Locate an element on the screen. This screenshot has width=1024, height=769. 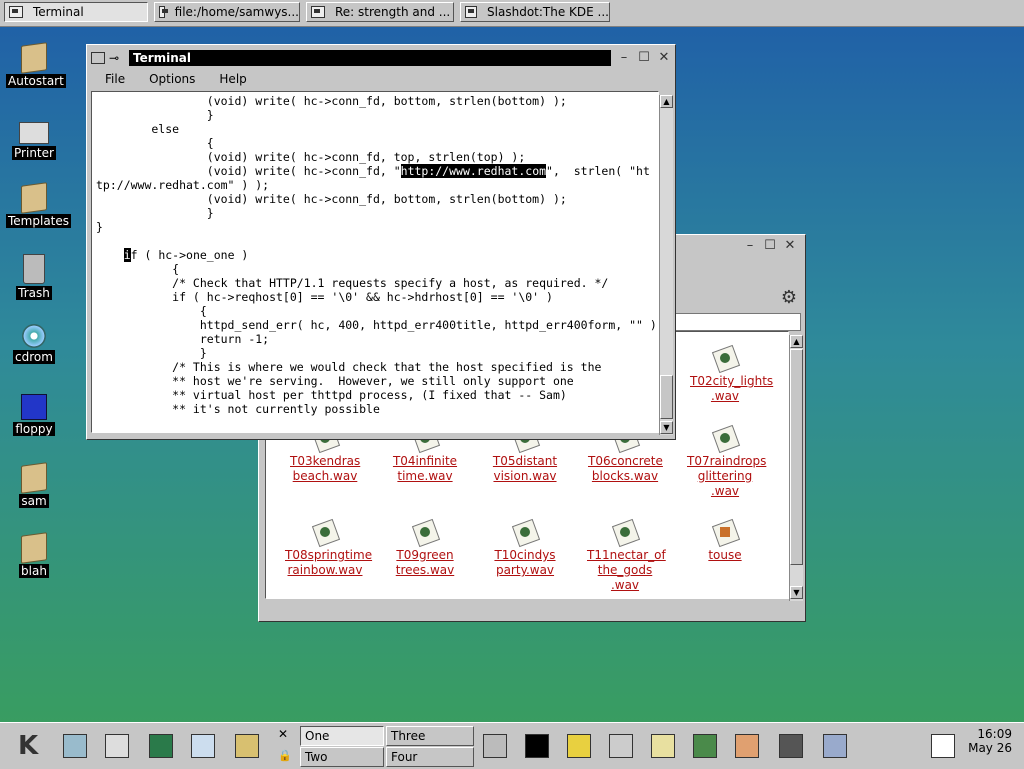
viewer-icon is located at coordinates (747, 746).